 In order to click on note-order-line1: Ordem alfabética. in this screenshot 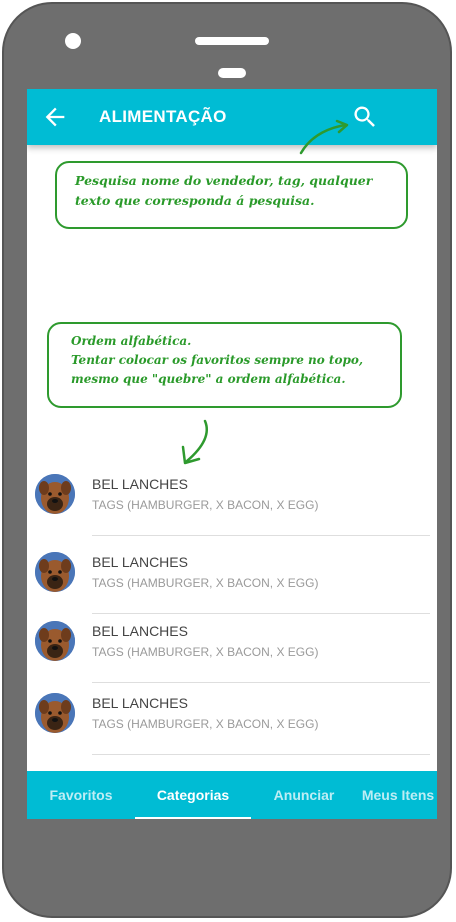, I will do `click(131, 341)`.